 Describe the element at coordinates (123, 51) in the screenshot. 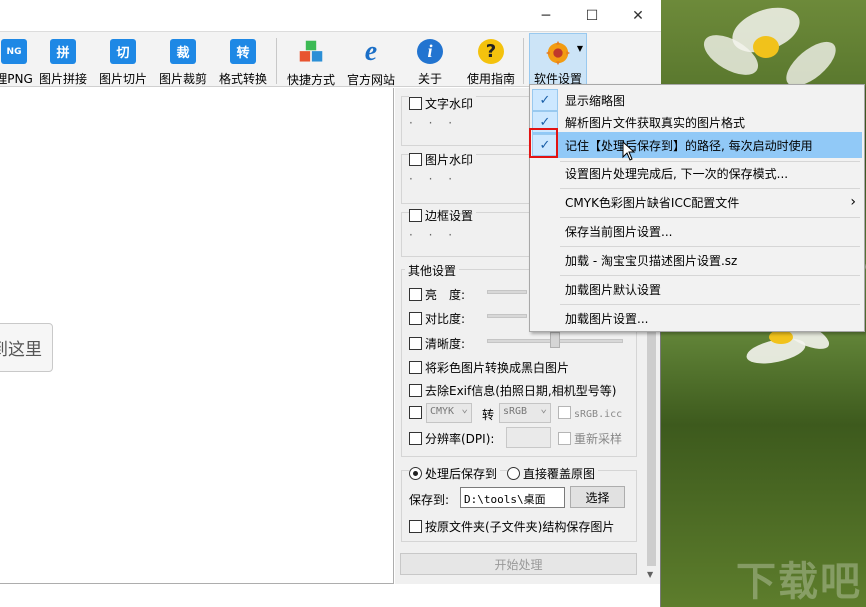

I see `slice-icon: 切` at that location.